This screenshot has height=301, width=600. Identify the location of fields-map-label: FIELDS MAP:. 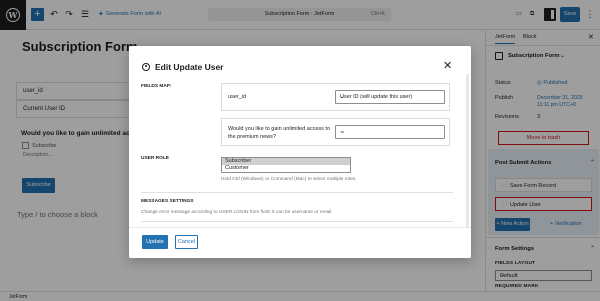
(156, 86).